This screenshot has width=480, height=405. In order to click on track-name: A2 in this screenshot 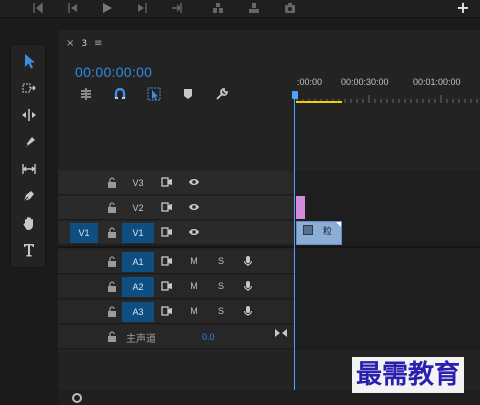, I will do `click(138, 287)`.